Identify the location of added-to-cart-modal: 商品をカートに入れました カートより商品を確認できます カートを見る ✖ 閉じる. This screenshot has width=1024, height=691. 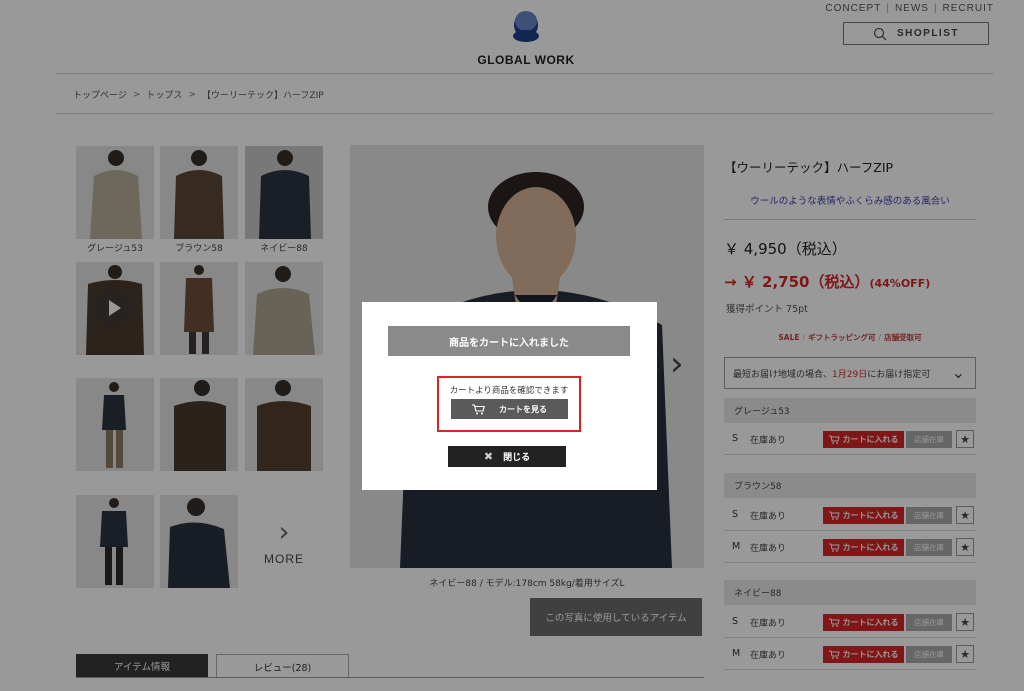
(509, 396).